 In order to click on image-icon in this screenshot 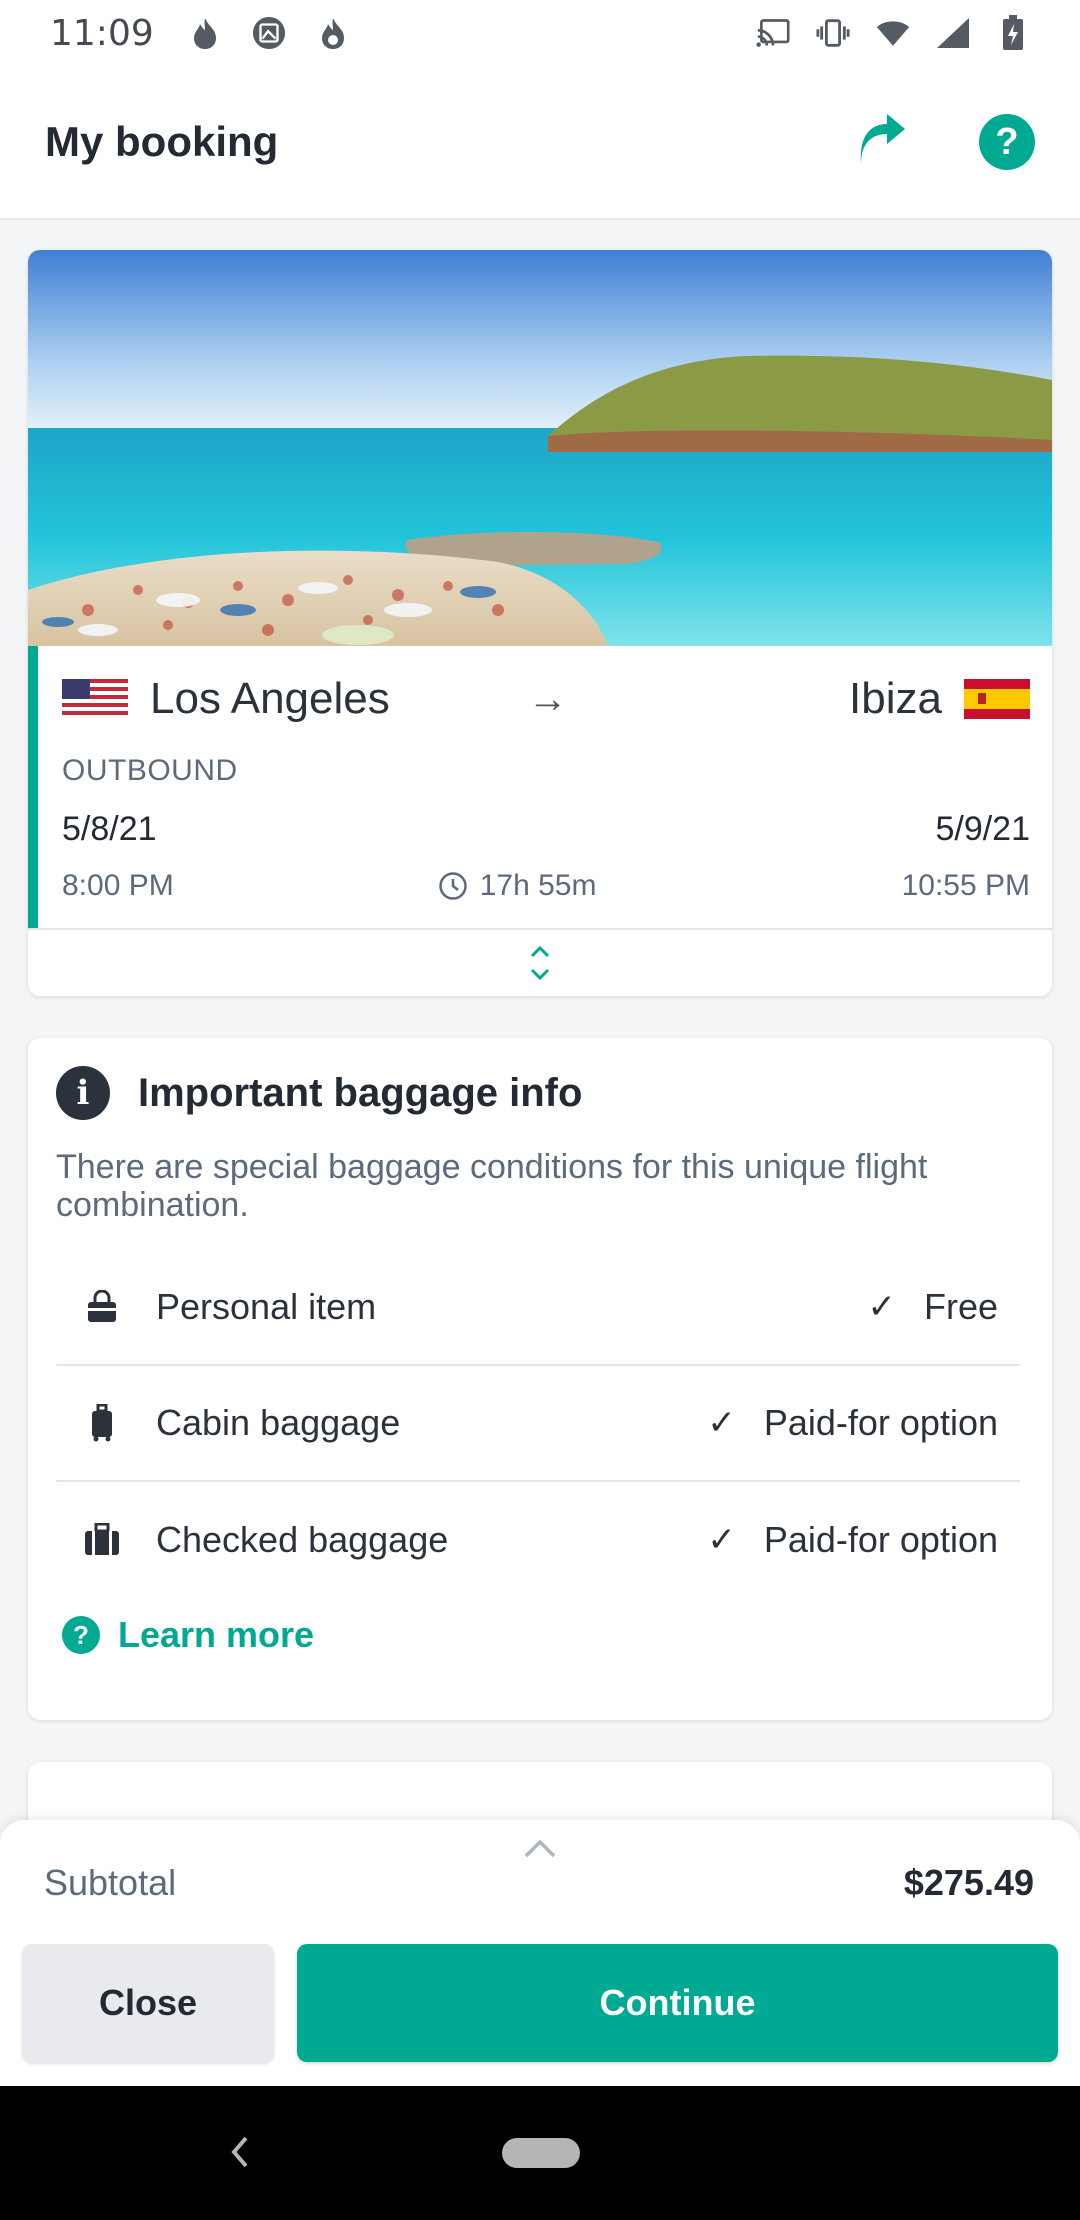, I will do `click(269, 33)`.